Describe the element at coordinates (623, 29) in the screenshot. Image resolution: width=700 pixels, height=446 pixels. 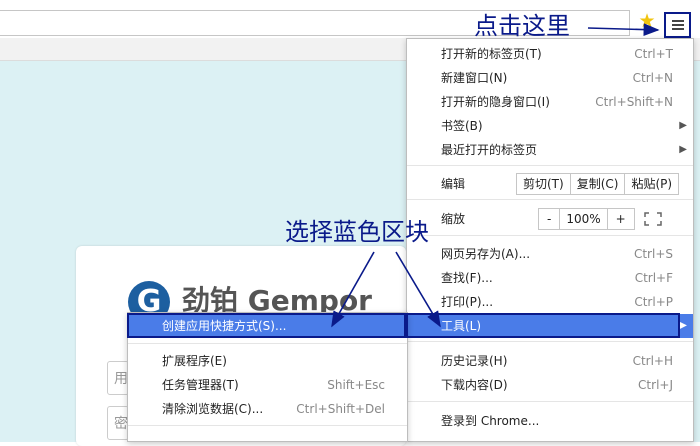
I see `arrow-to-menu-button` at that location.